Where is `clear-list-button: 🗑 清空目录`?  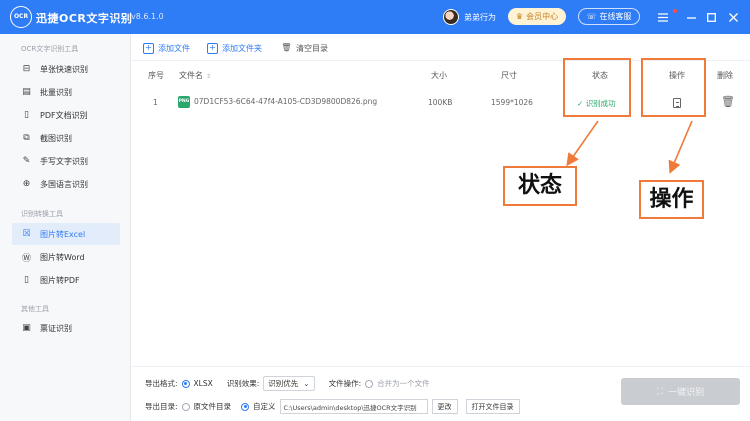 clear-list-button: 🗑 清空目录 is located at coordinates (304, 48).